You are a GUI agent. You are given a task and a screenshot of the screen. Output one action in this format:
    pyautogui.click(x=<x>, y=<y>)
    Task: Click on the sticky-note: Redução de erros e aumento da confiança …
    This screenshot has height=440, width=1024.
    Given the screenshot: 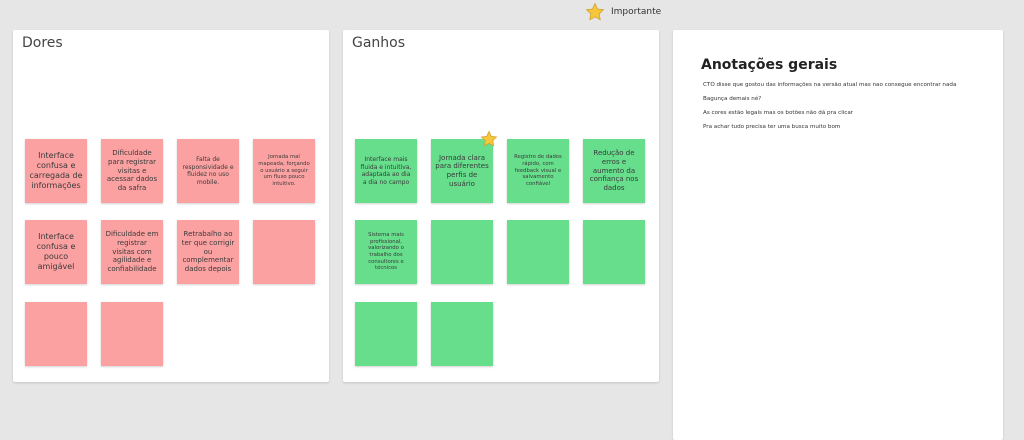 What is the action you would take?
    pyautogui.click(x=614, y=171)
    